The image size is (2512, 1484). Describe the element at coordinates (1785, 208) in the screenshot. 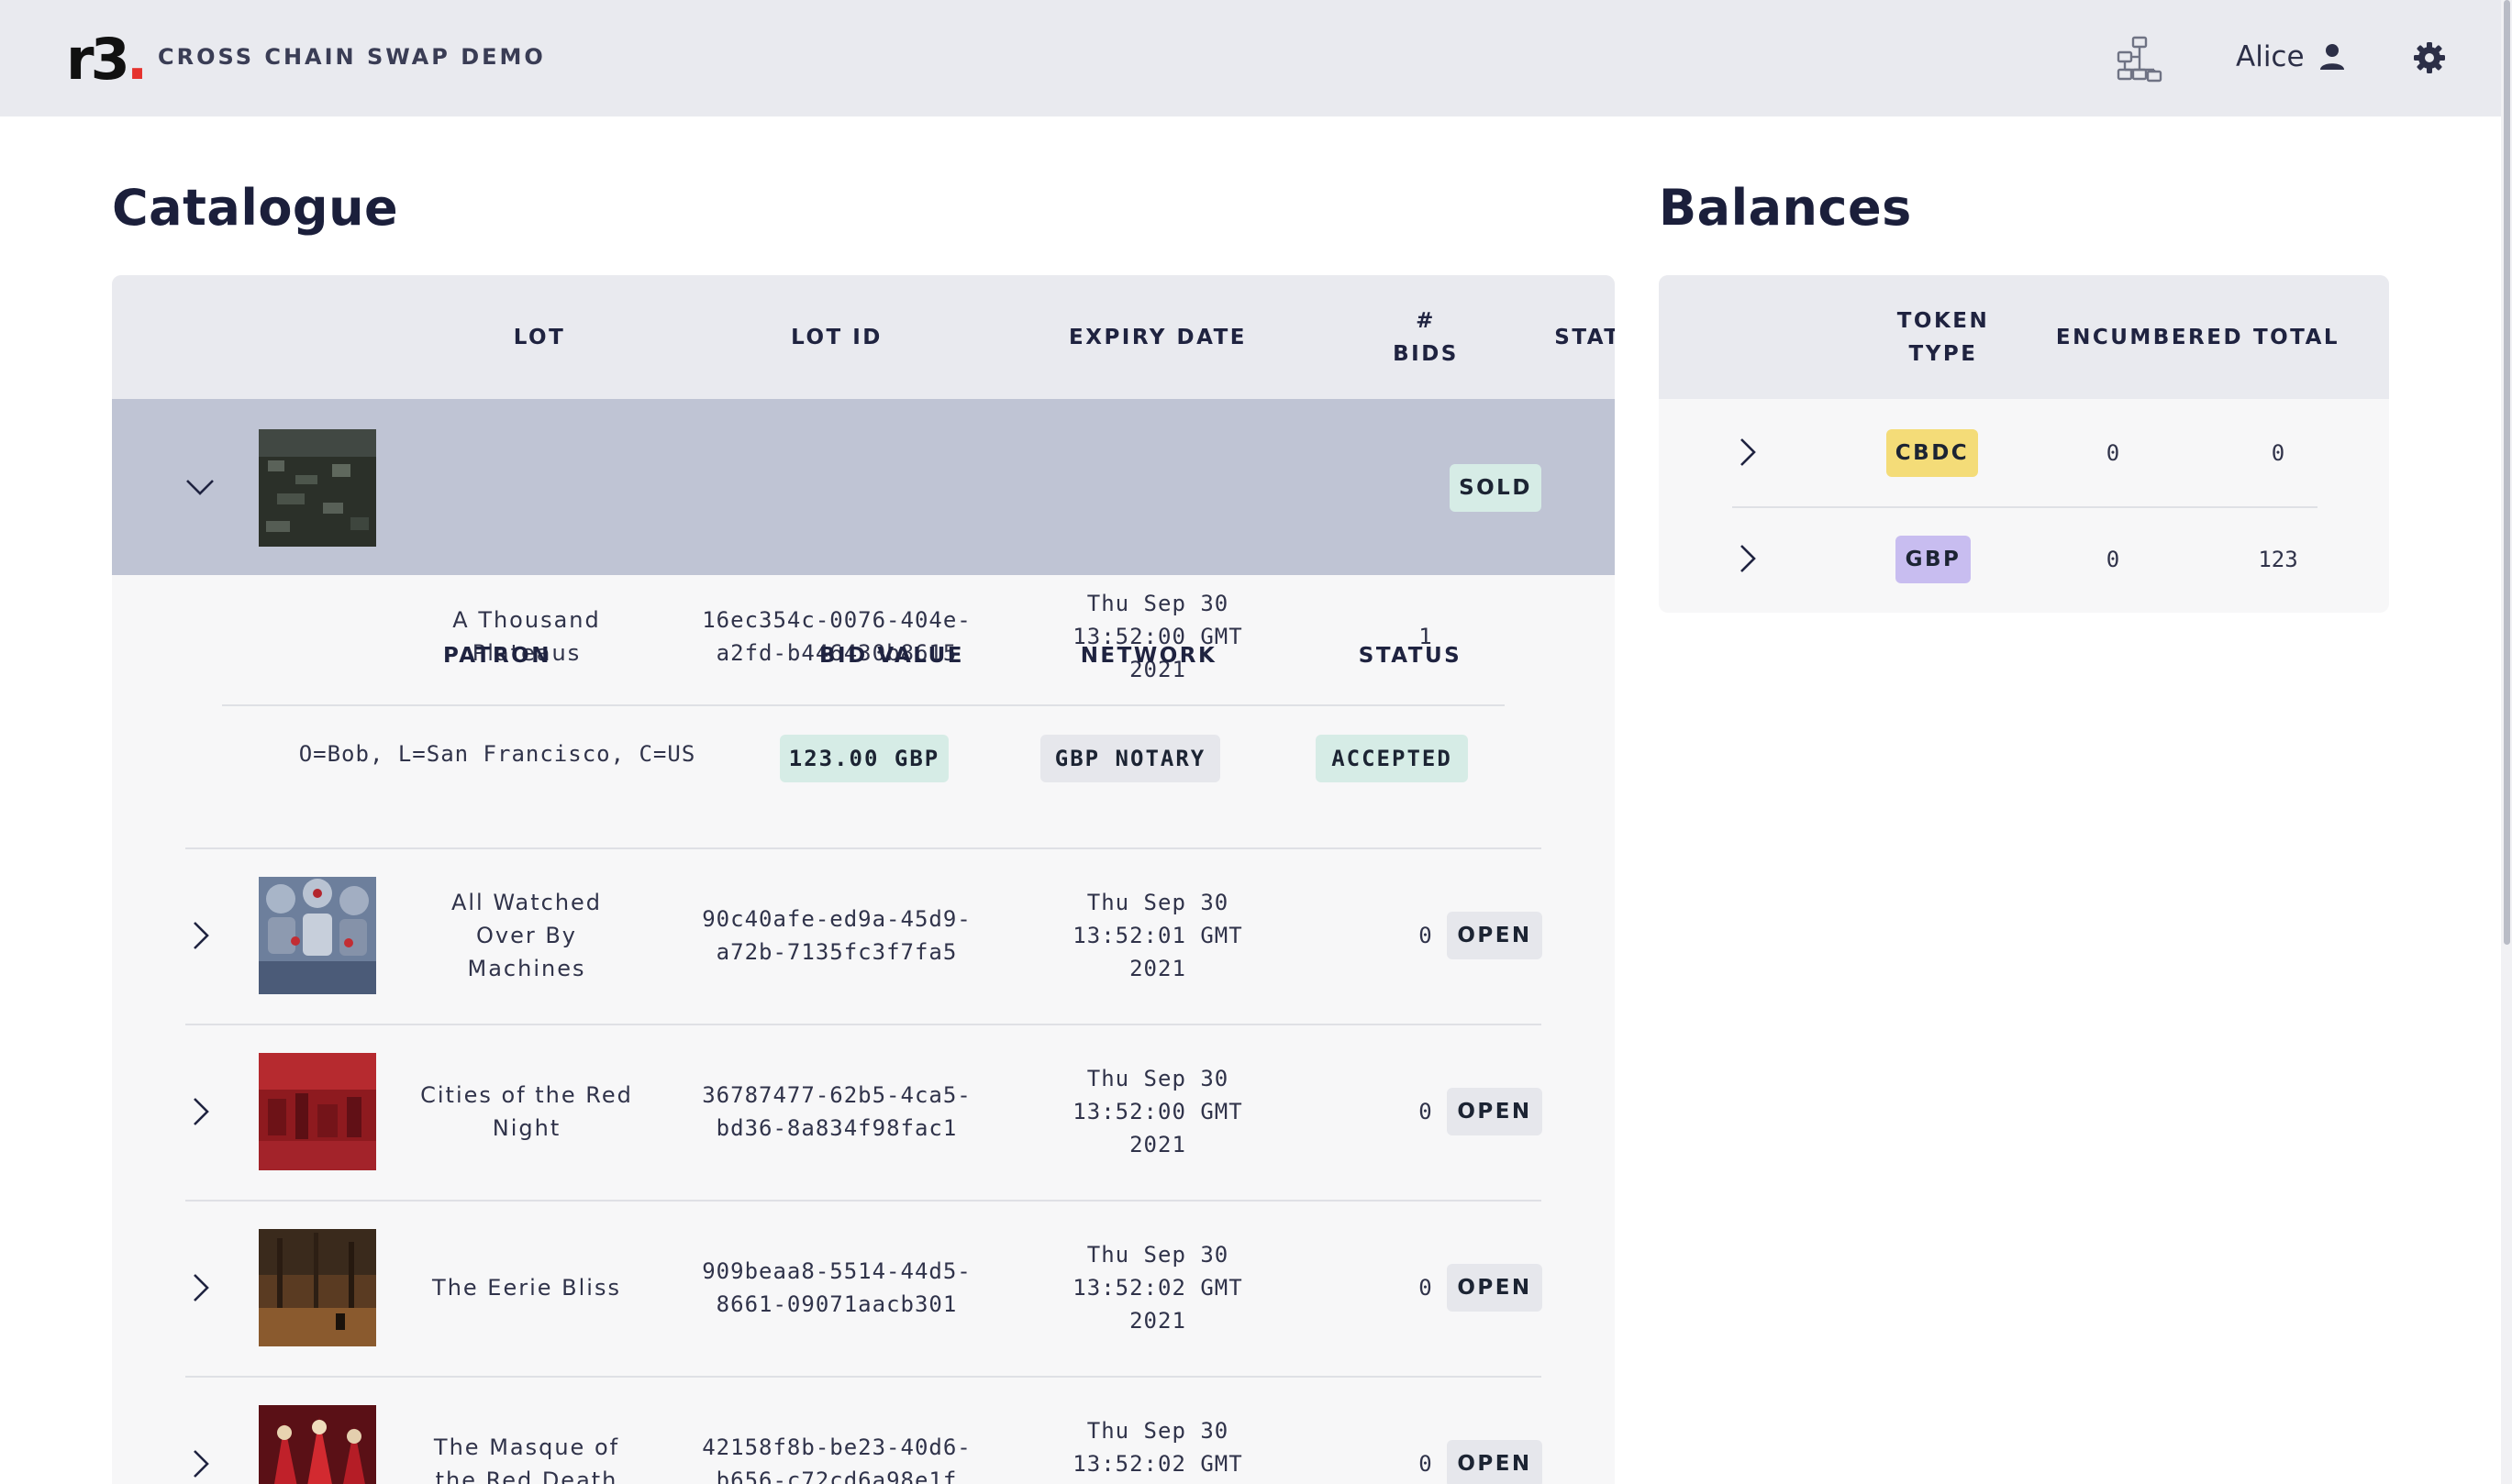

I see `balances-title: Balances` at that location.